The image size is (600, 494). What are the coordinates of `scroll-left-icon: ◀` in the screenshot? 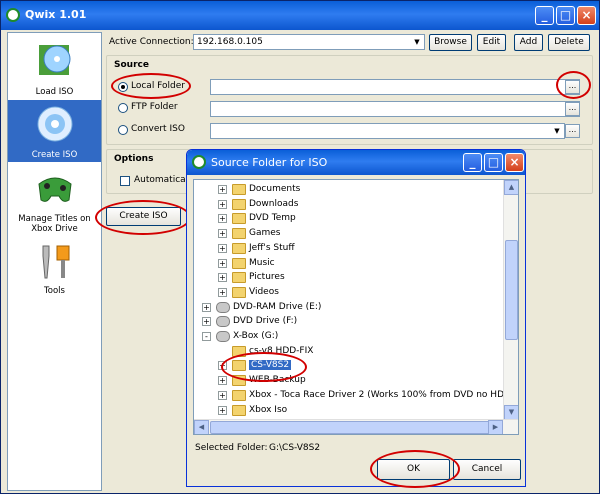 It's located at (201, 427).